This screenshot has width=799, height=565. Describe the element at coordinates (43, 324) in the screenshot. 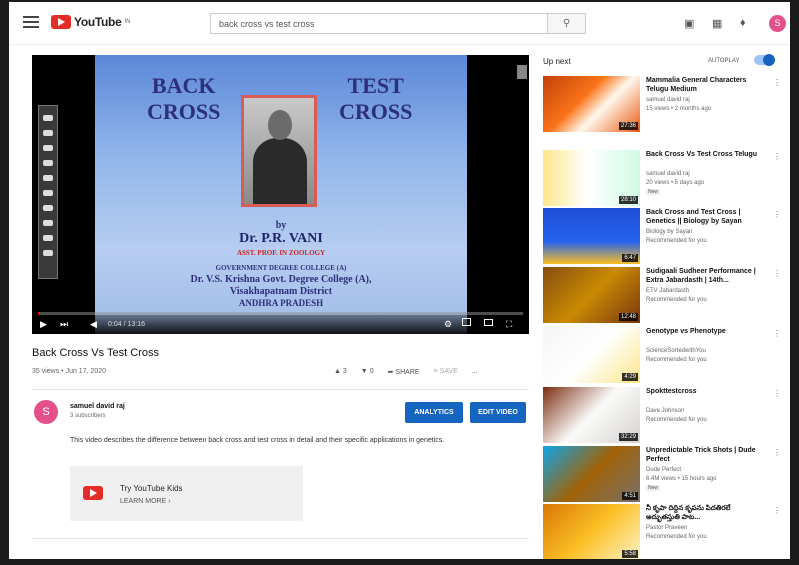

I see `play-icon: ▶` at that location.